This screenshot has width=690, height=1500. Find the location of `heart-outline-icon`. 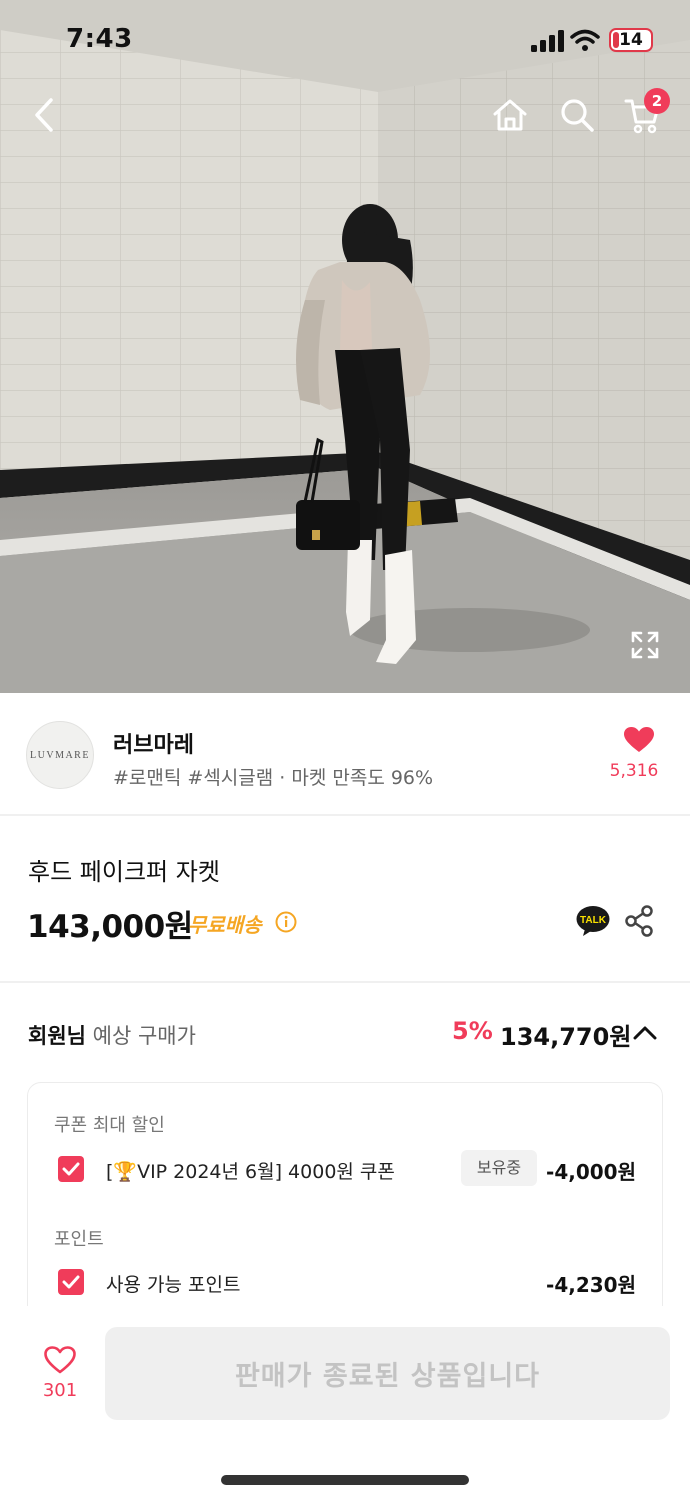

heart-outline-icon is located at coordinates (60, 1360).